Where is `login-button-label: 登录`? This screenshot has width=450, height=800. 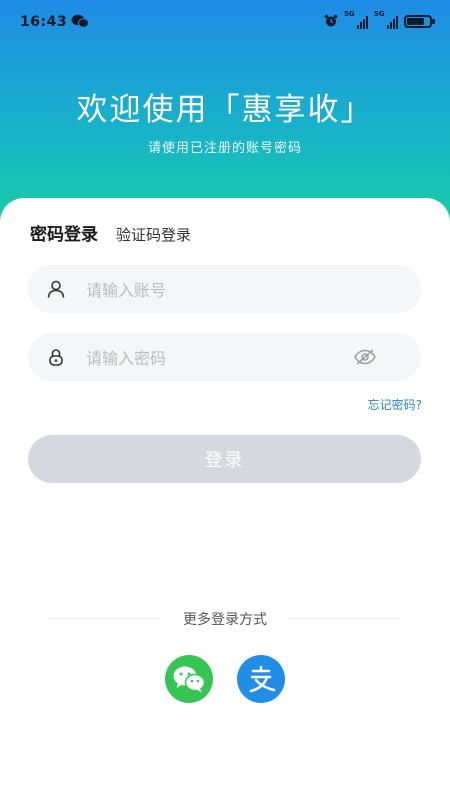
login-button-label: 登录 is located at coordinates (224, 460).